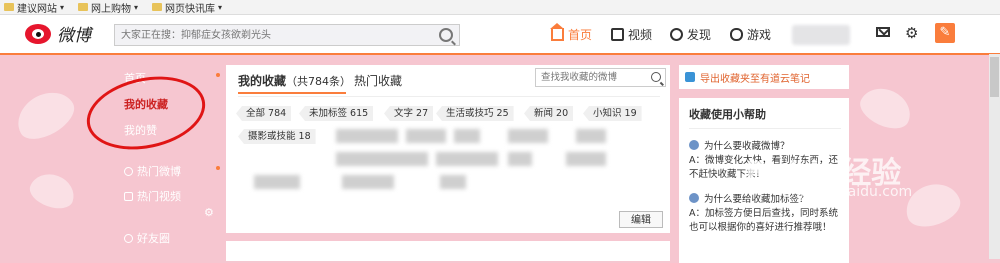  I want to click on weibo-logo: 微博, so click(58, 33).